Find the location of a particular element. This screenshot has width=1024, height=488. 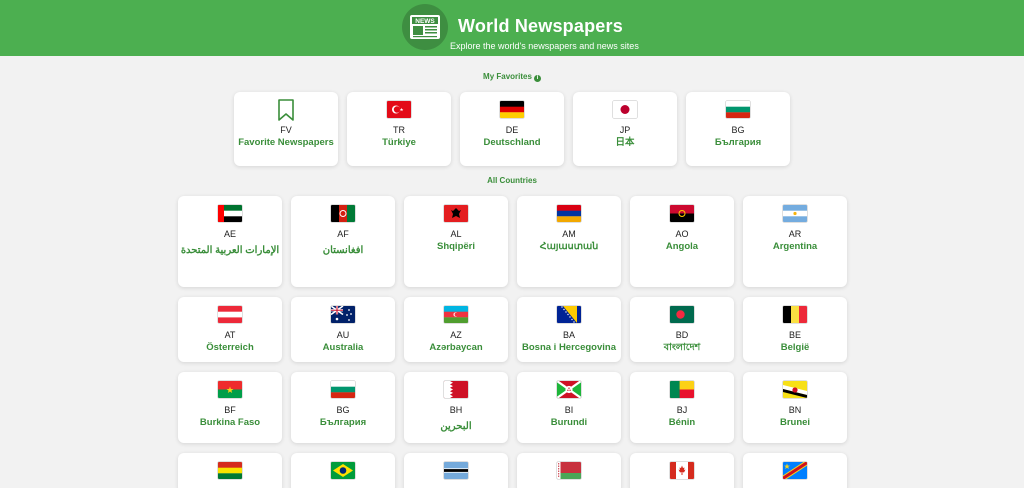

country-card-au: AU Australia is located at coordinates (343, 329).